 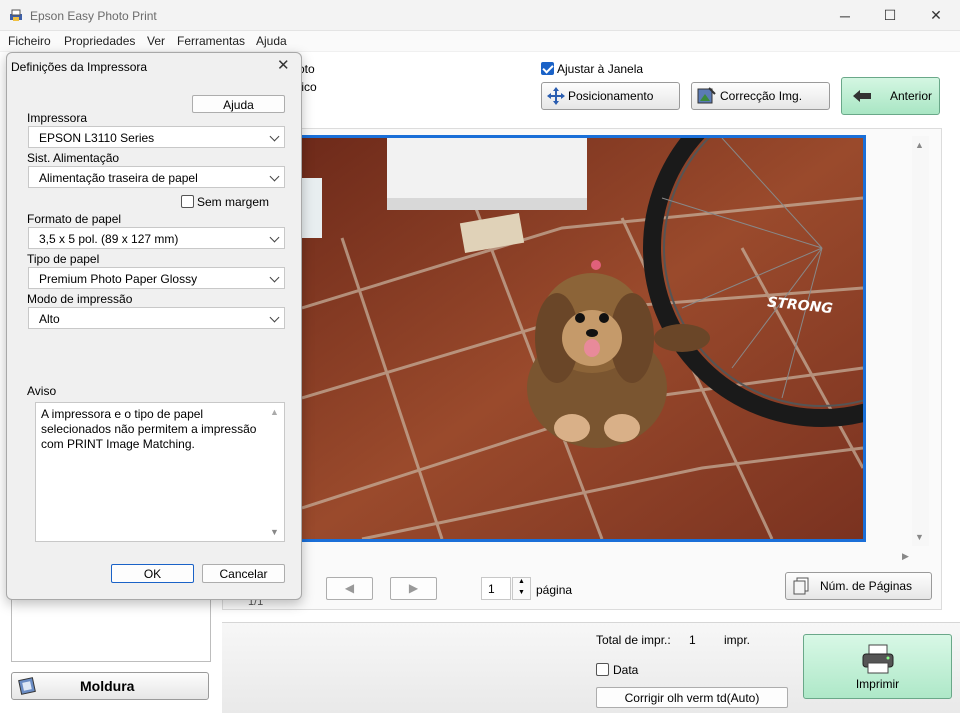 I want to click on num-pages-button: Núm. de Páginas, so click(x=858, y=586).